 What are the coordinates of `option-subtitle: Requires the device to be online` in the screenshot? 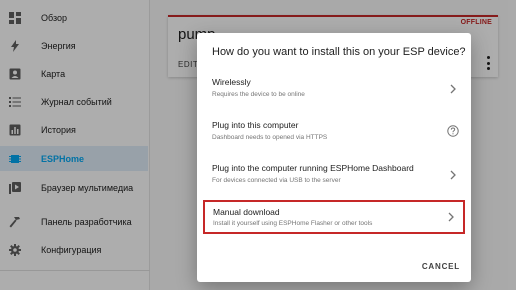 It's located at (258, 94).